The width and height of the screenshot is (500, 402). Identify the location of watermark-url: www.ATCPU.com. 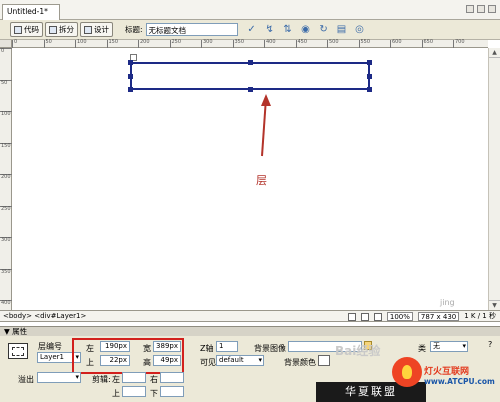
(459, 381).